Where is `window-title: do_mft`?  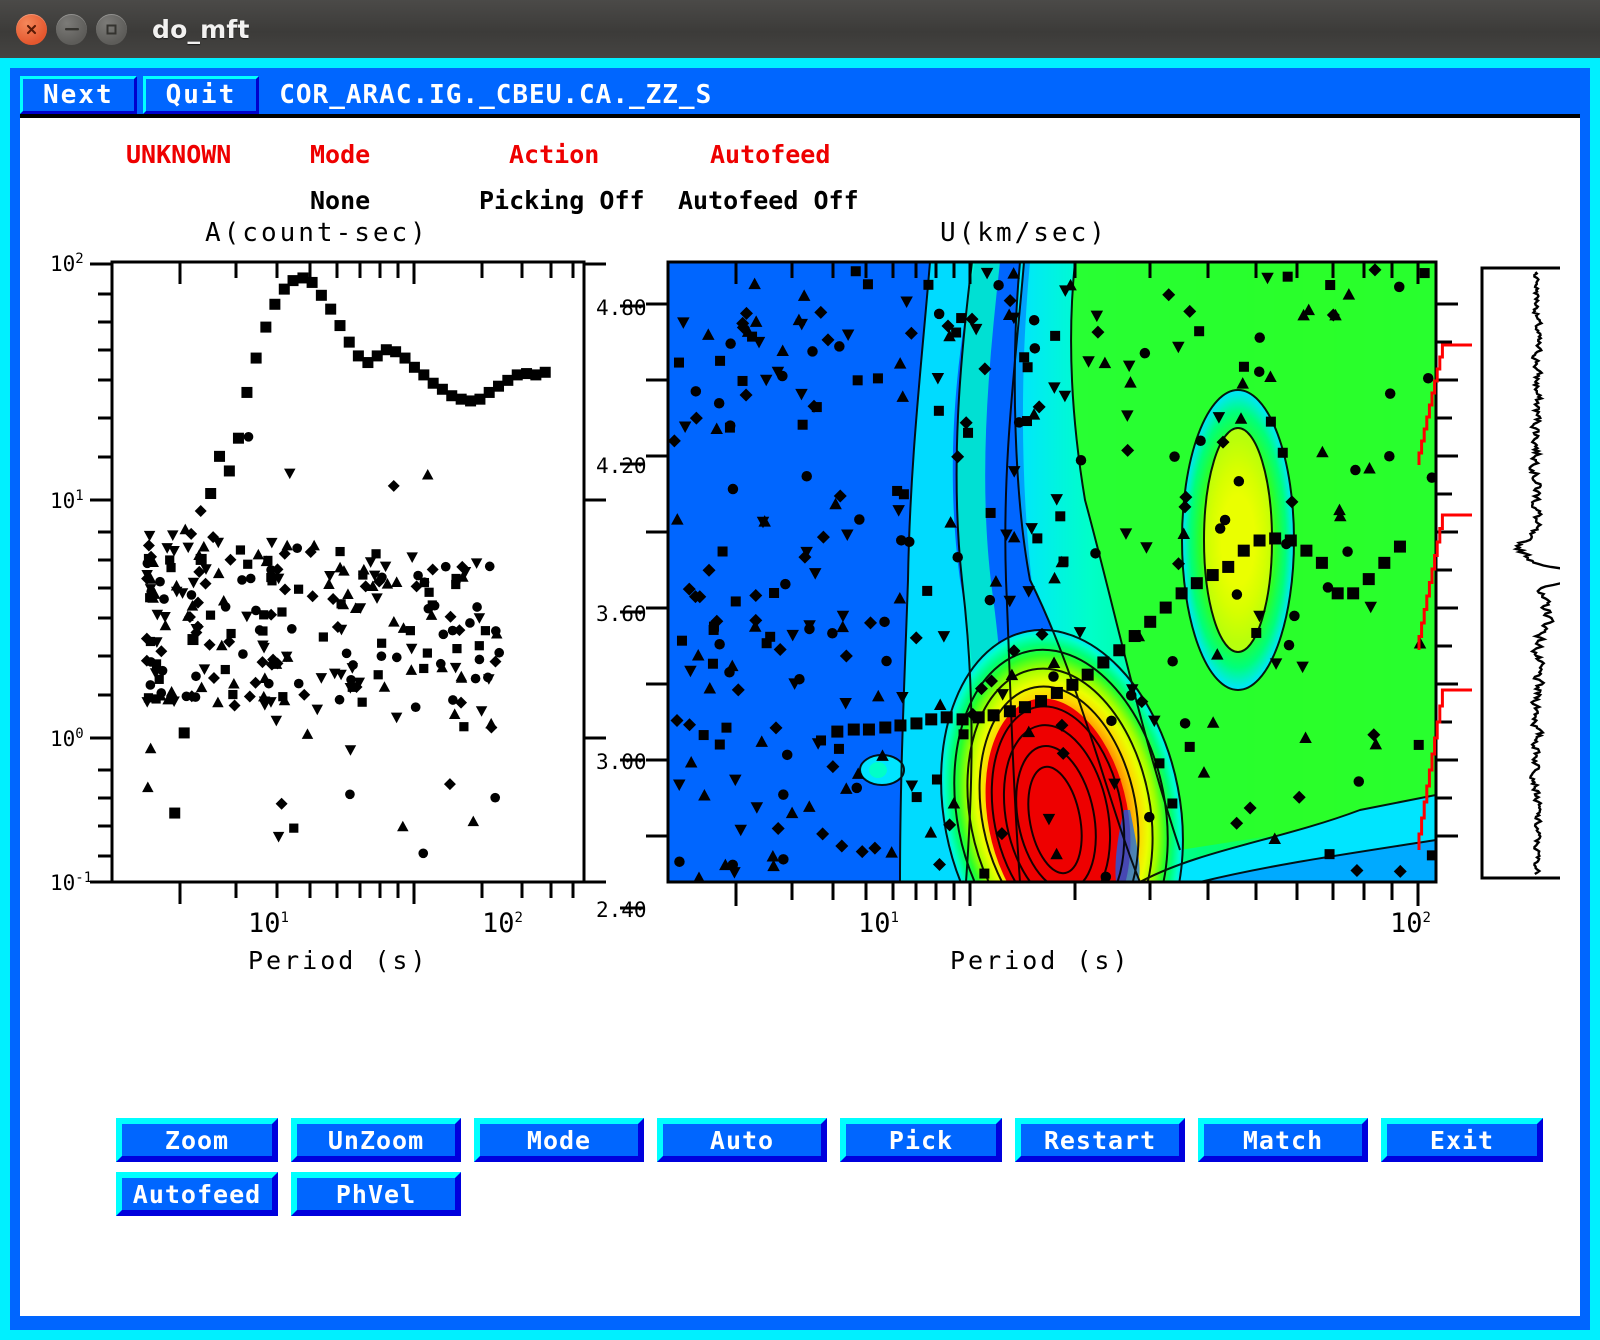
window-title: do_mft is located at coordinates (201, 29).